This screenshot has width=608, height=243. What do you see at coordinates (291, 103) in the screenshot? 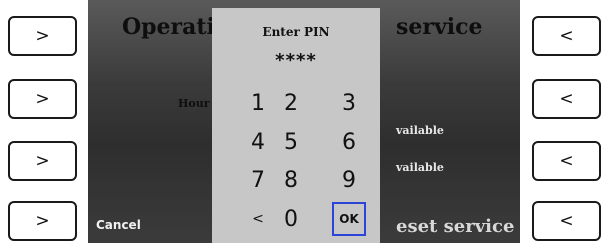
I see `keypad-key-2: 2` at bounding box center [291, 103].